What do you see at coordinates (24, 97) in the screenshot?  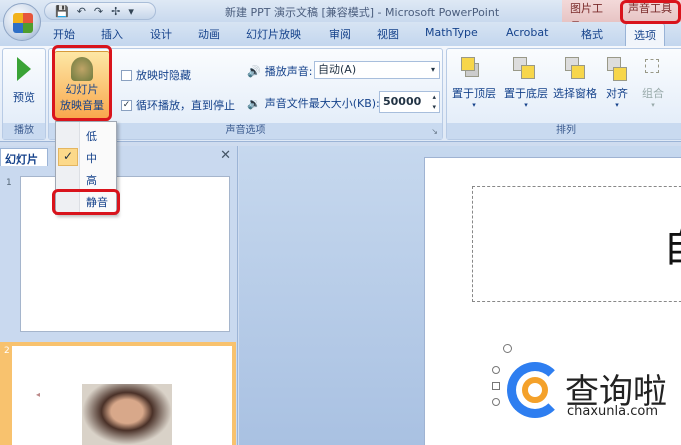 I see `preview-label: 预览` at bounding box center [24, 97].